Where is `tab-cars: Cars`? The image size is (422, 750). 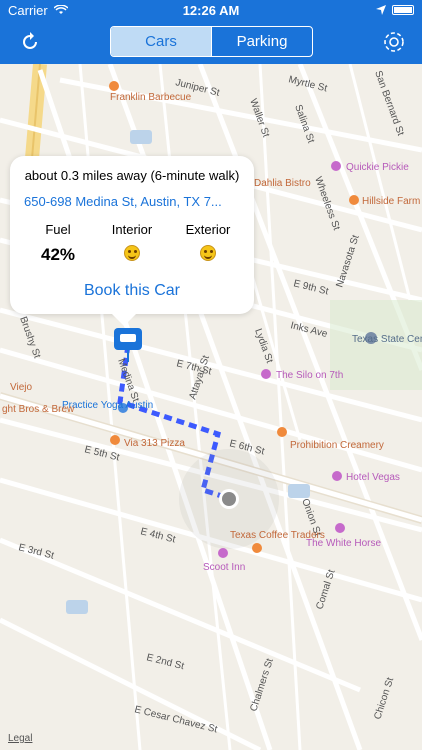 tab-cars: Cars is located at coordinates (161, 41).